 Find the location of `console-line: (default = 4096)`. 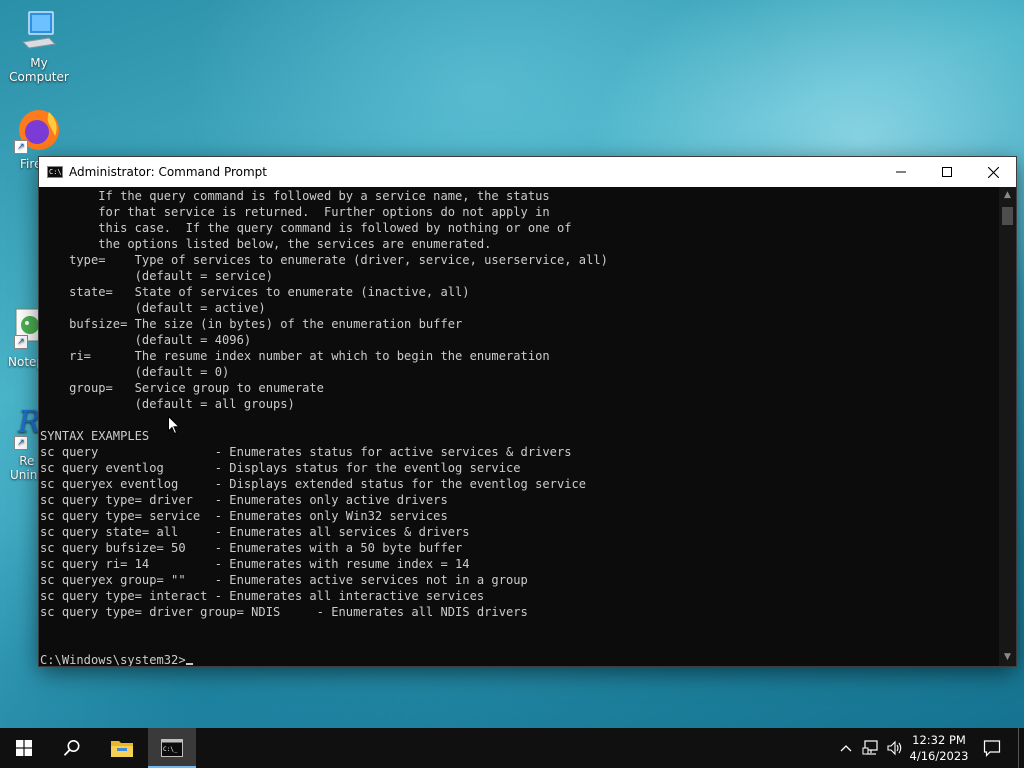

console-line: (default = 4096) is located at coordinates (146, 340).